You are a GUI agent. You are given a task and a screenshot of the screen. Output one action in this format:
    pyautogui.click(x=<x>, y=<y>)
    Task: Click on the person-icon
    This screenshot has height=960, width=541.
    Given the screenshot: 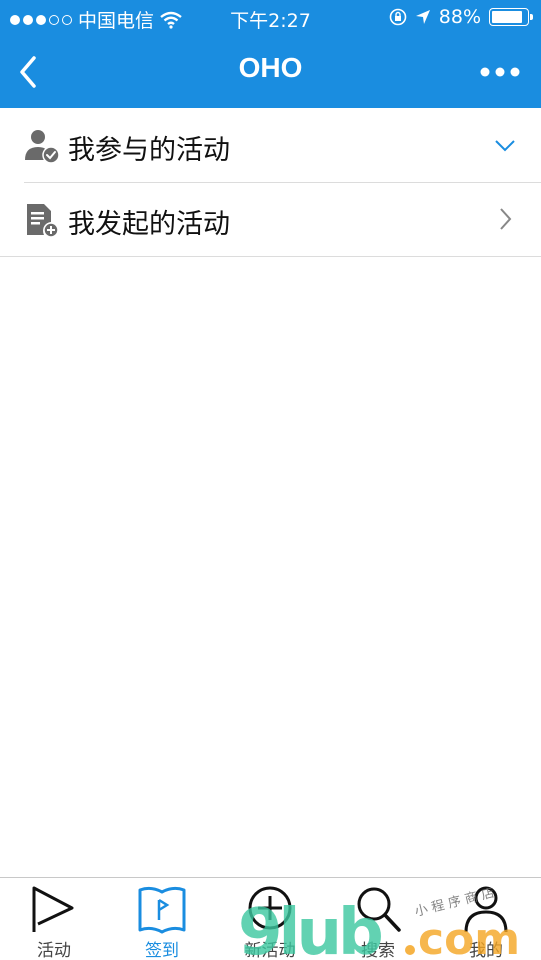 What is the action you would take?
    pyautogui.click(x=486, y=909)
    